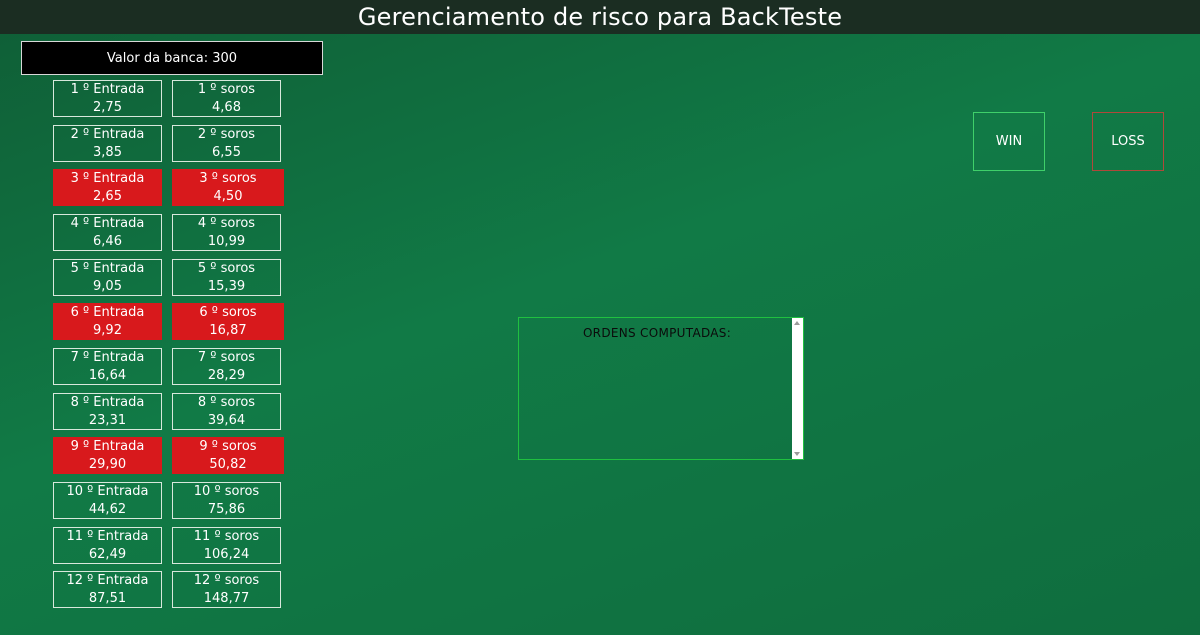  I want to click on soros-cell: 9 º soros 50,82, so click(228, 455).